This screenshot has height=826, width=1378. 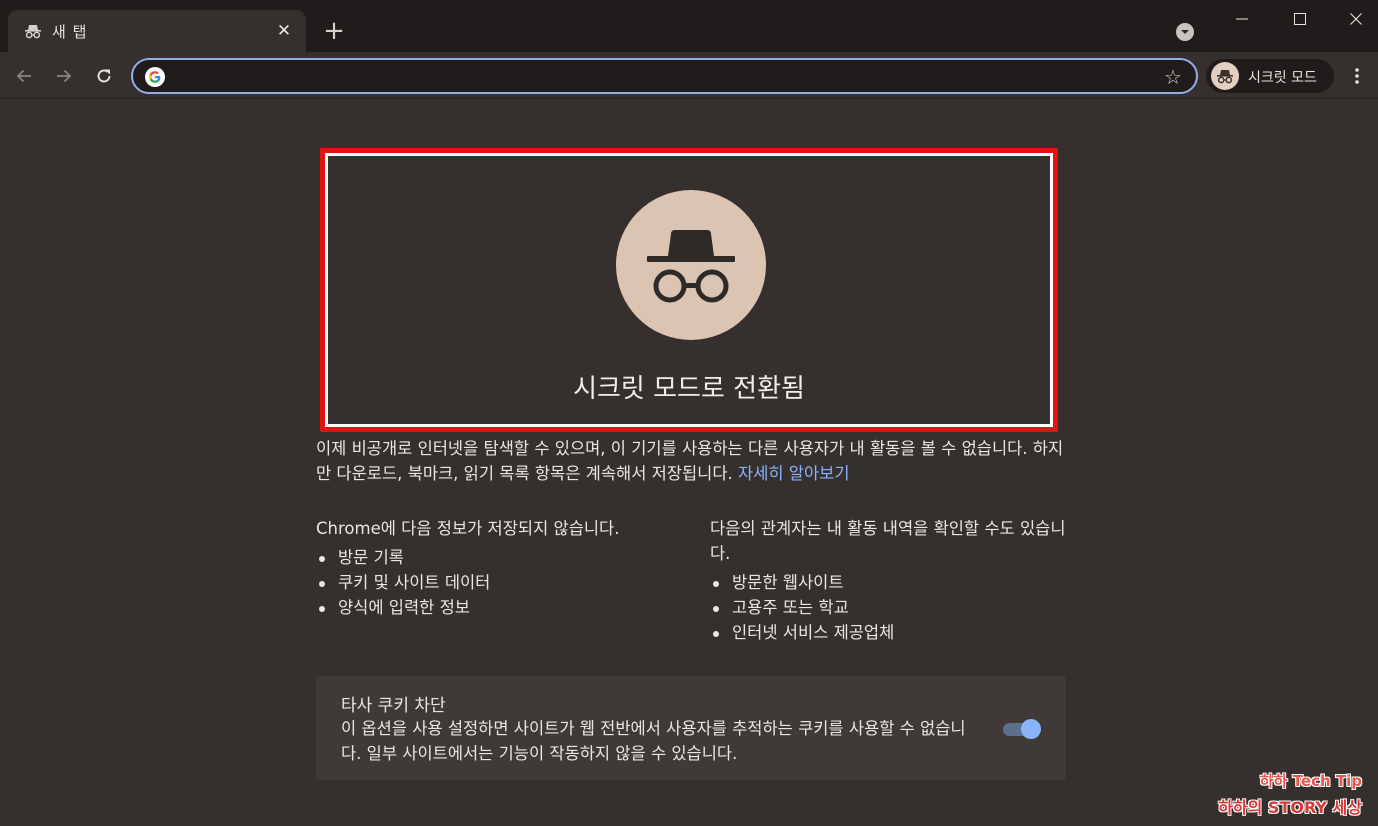 I want to click on watermark-line-2: 하하의 STORY 세상, so click(x=1290, y=807).